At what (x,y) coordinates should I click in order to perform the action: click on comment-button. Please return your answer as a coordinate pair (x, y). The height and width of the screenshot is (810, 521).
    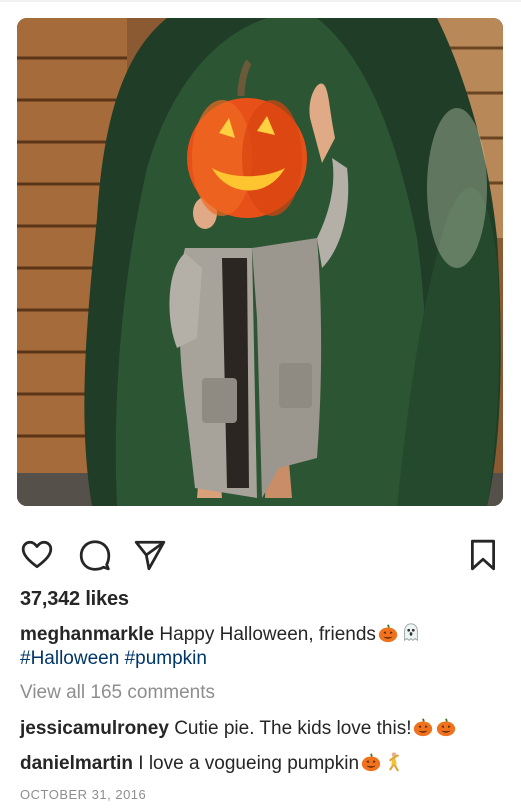
    Looking at the image, I should click on (95, 555).